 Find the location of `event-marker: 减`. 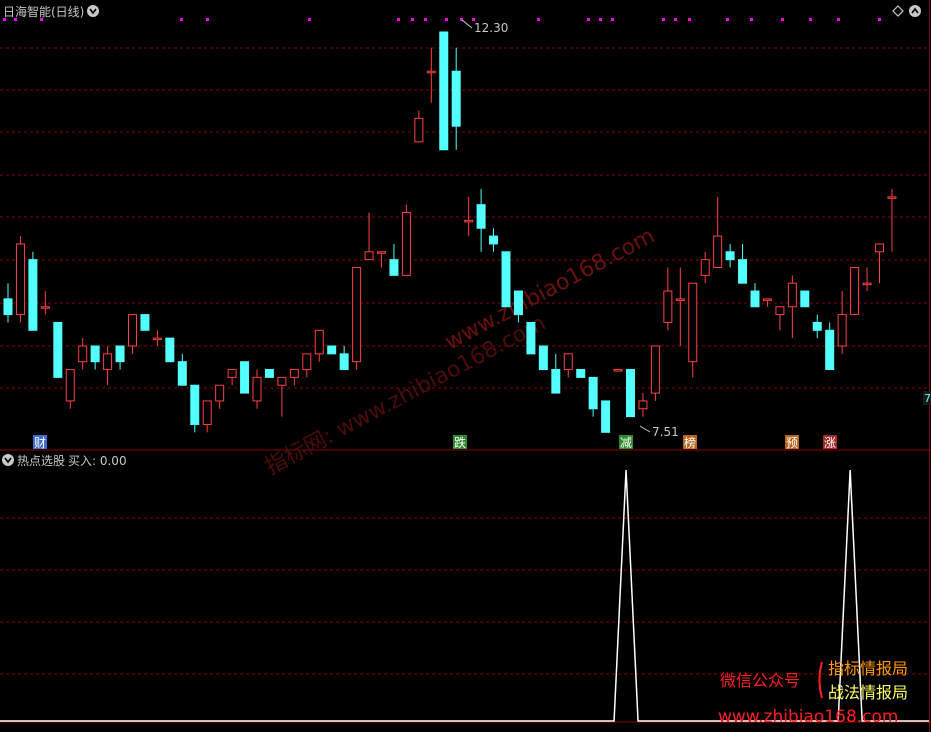

event-marker: 减 is located at coordinates (626, 442).